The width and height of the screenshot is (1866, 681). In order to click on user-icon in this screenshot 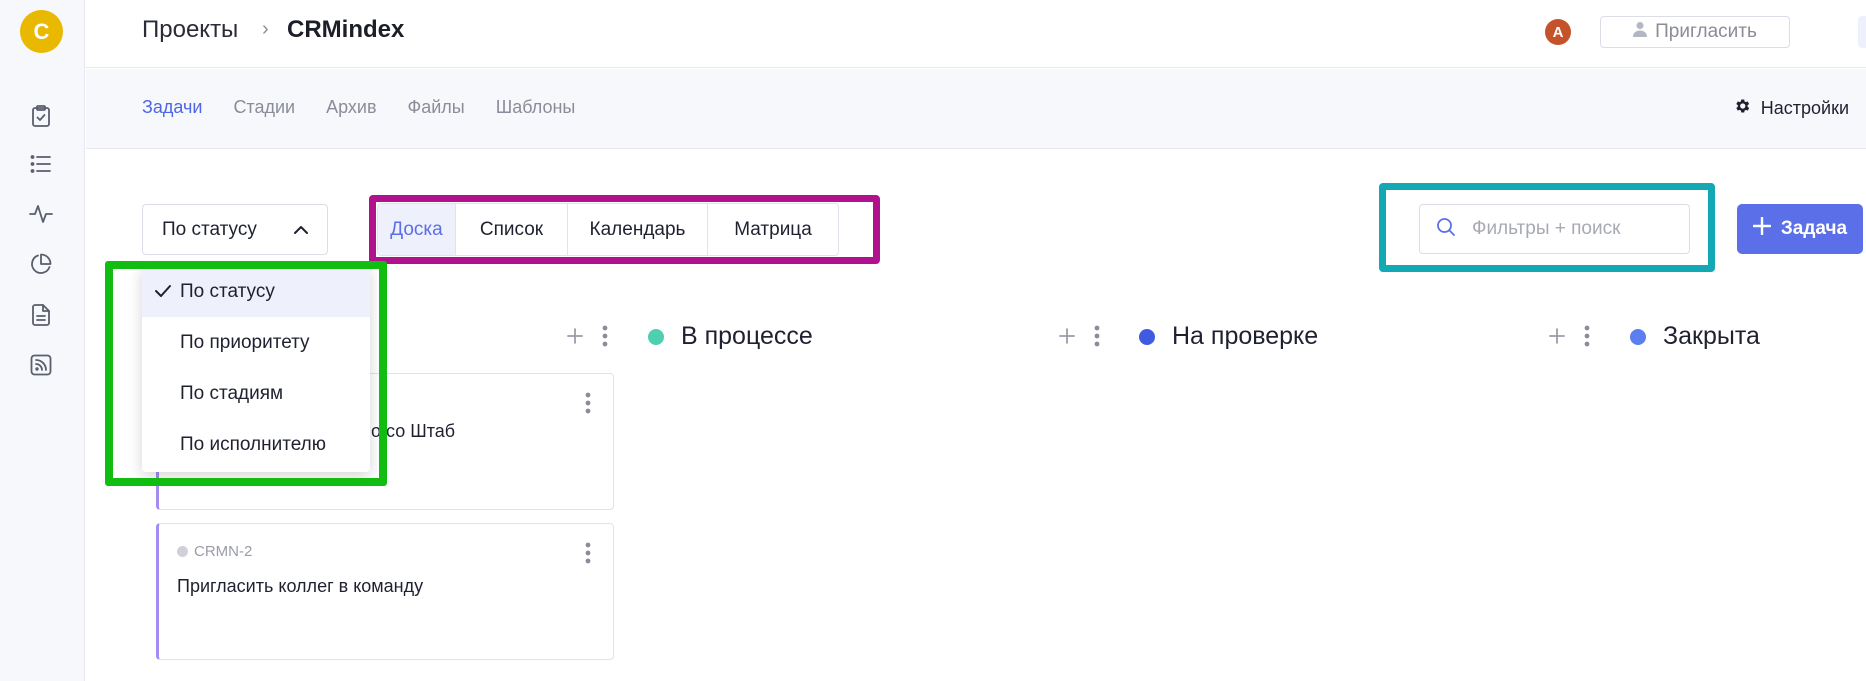, I will do `click(1640, 32)`.